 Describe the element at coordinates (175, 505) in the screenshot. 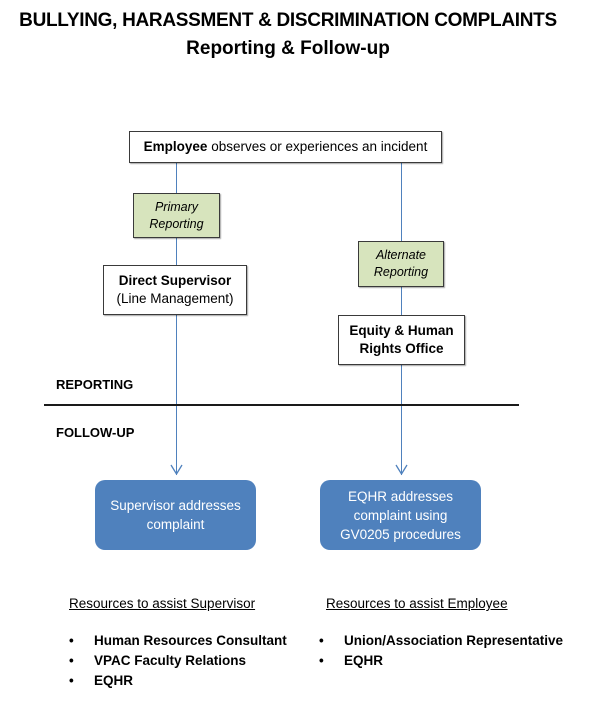

I see `supervisor-addresses-line1: Supervisor addresses` at that location.